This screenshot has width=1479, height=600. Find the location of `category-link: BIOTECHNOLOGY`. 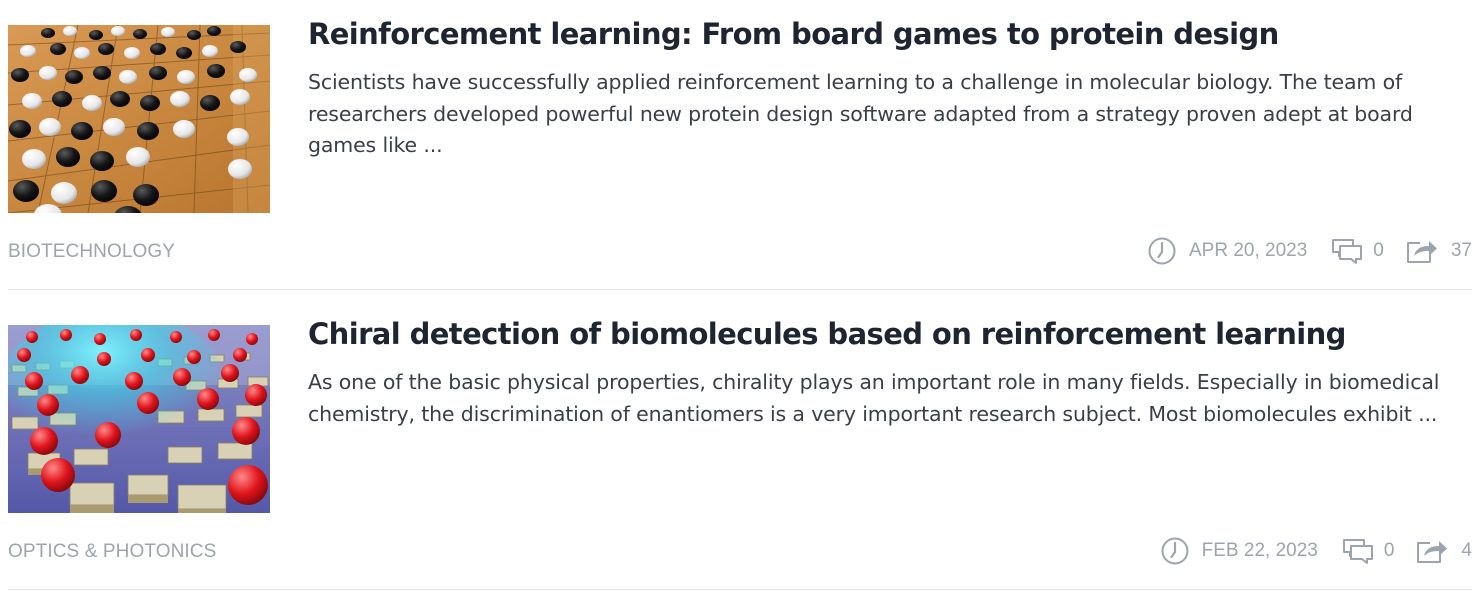

category-link: BIOTECHNOLOGY is located at coordinates (91, 252).